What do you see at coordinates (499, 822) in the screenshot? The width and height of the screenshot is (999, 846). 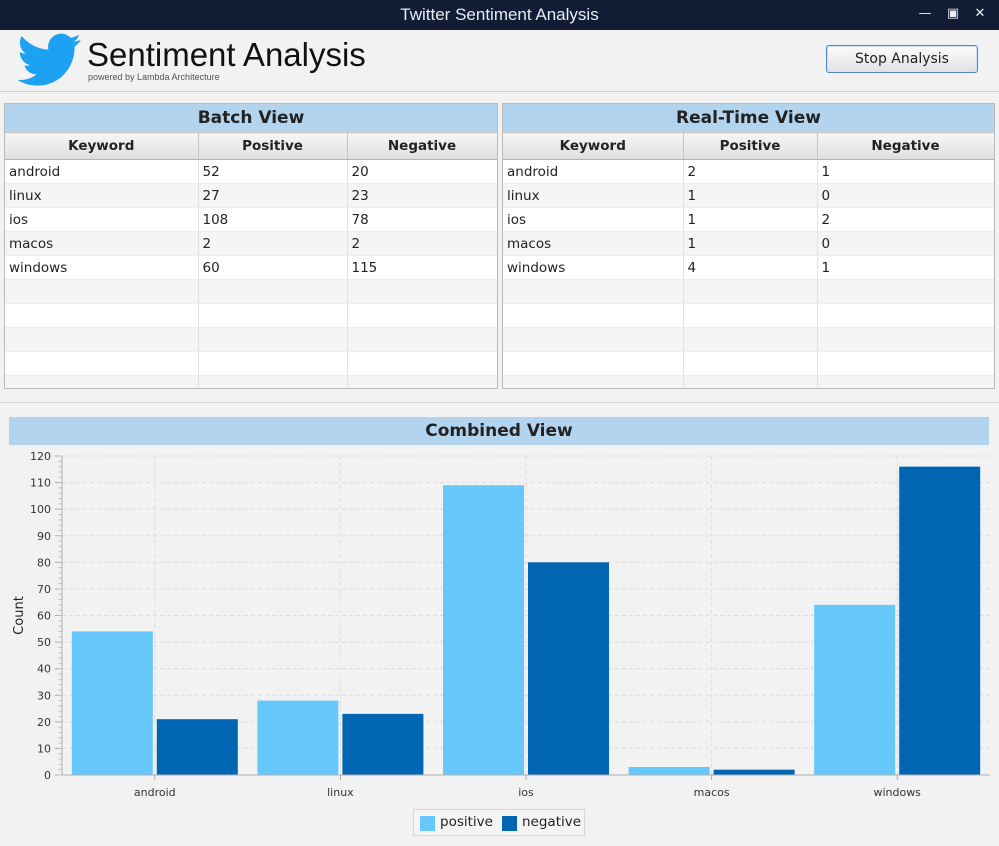 I see `chart-legend: positive negative` at bounding box center [499, 822].